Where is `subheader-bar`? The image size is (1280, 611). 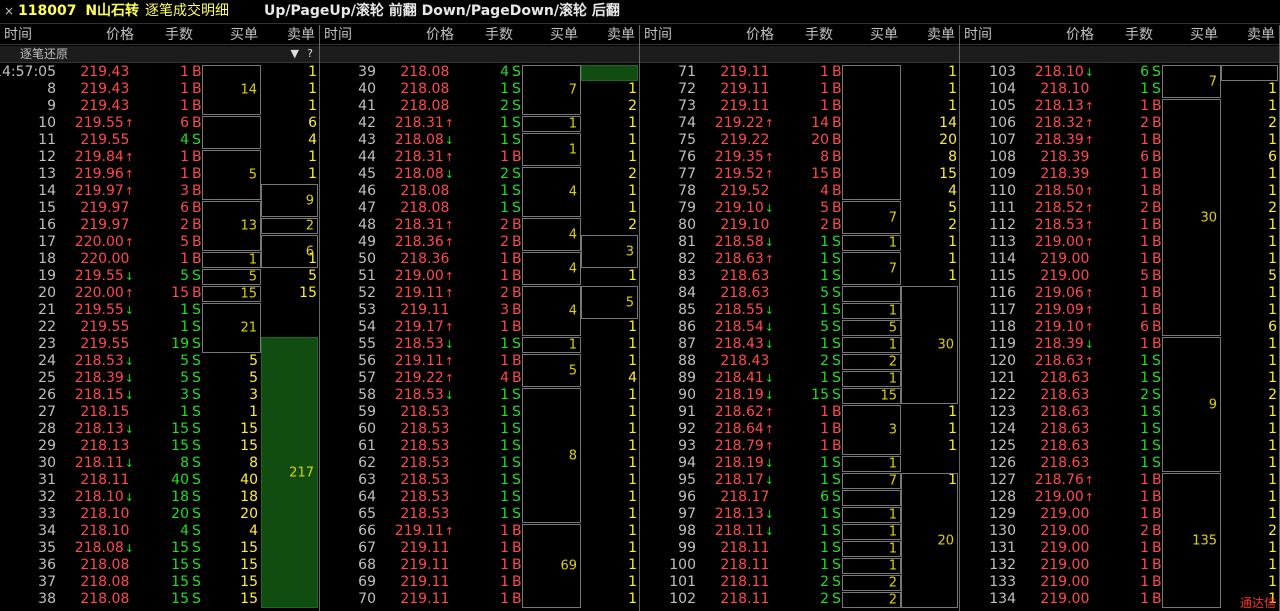
subheader-bar is located at coordinates (799, 54).